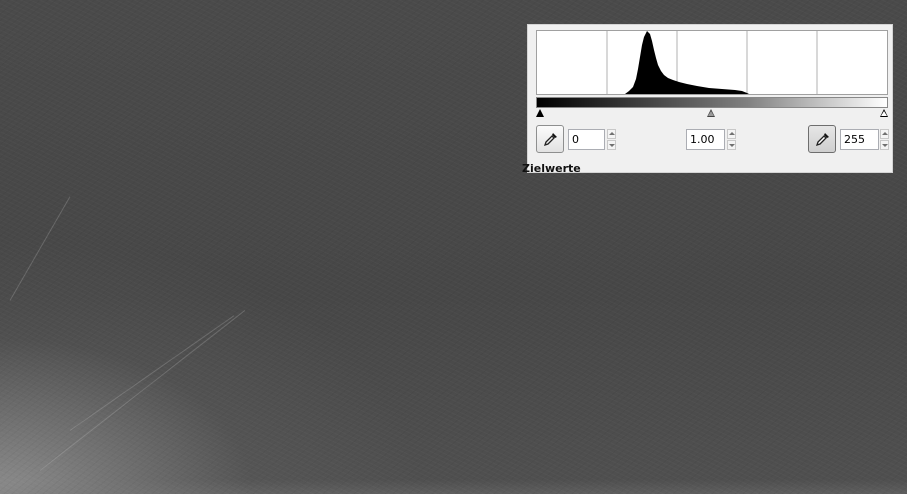  What do you see at coordinates (705, 139) in the screenshot?
I see `gamma-input` at bounding box center [705, 139].